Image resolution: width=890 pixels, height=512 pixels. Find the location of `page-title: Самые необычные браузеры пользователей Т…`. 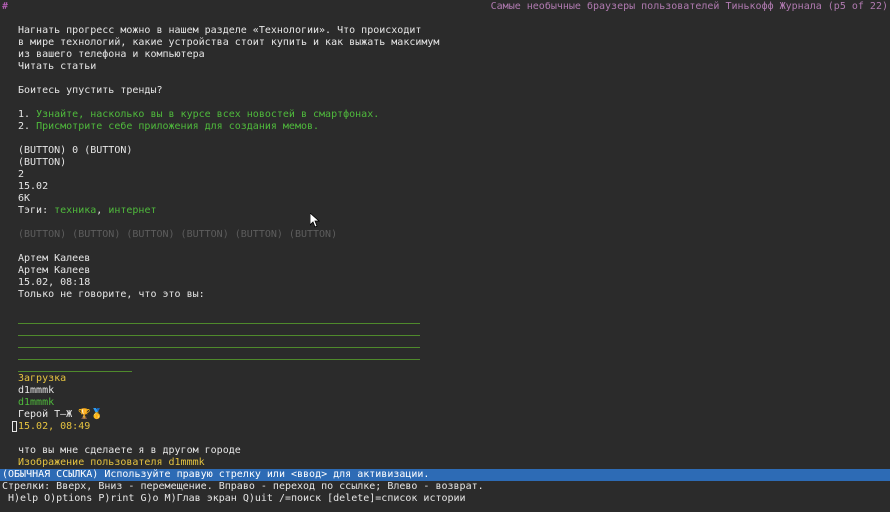

page-title: Самые необычные браузеры пользователей Т… is located at coordinates (689, 6).